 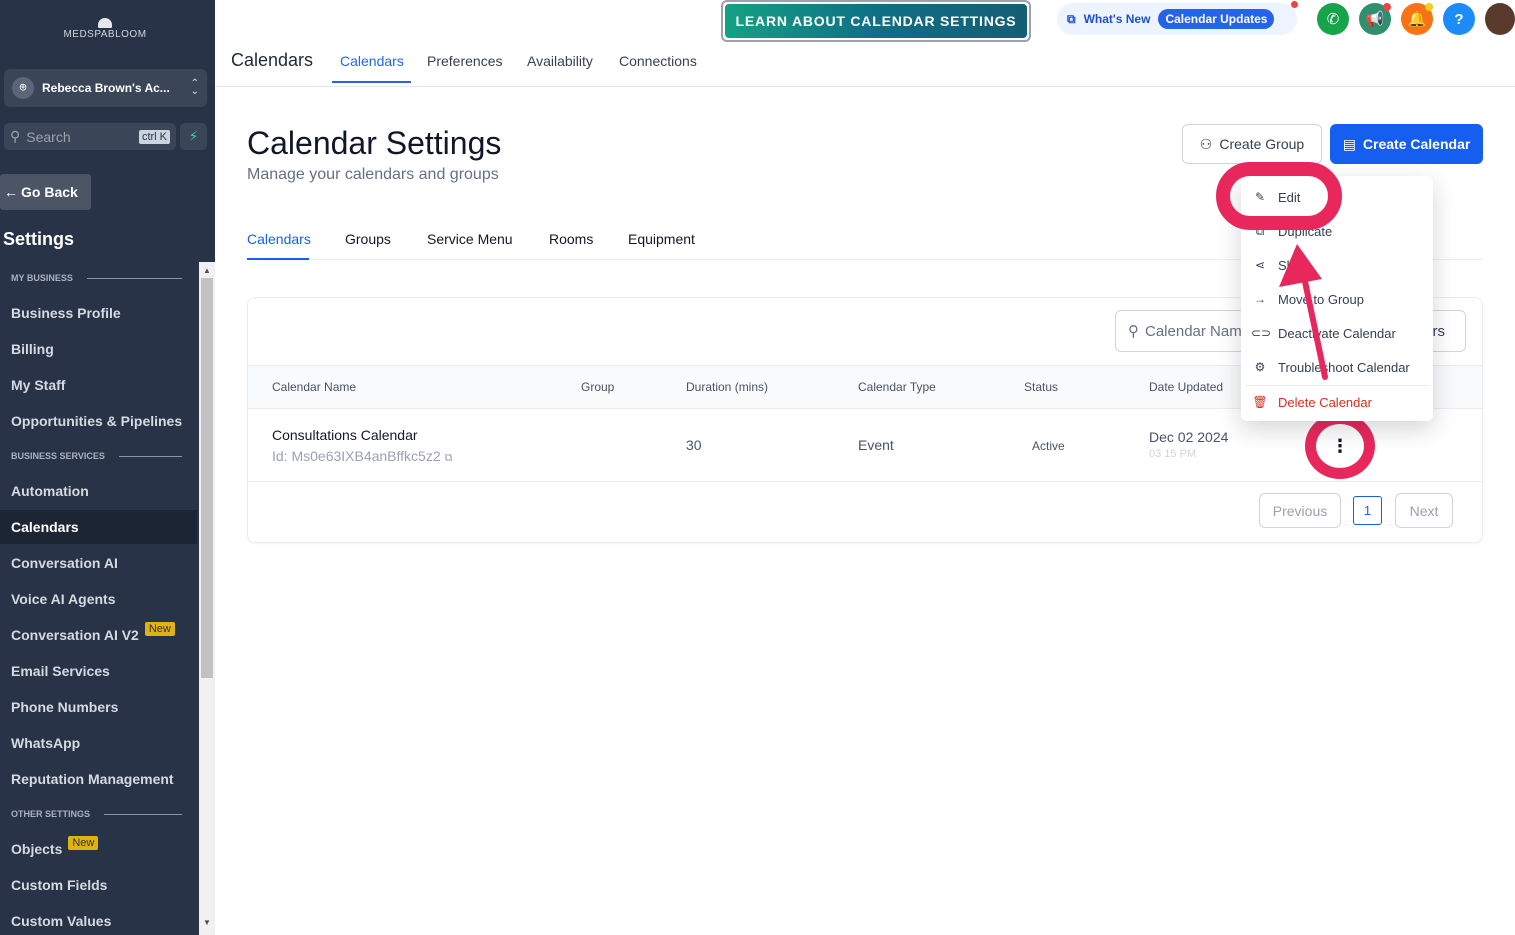 I want to click on copy-icon: ⧉, so click(x=449, y=458).